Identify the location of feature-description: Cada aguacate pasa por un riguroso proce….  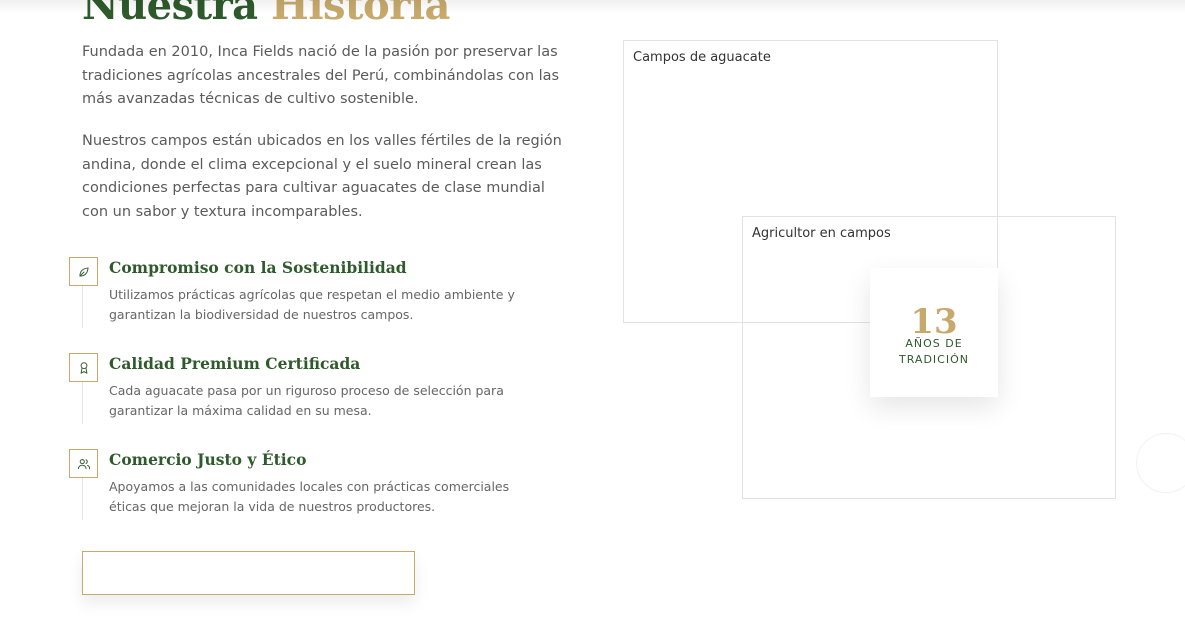
(306, 400).